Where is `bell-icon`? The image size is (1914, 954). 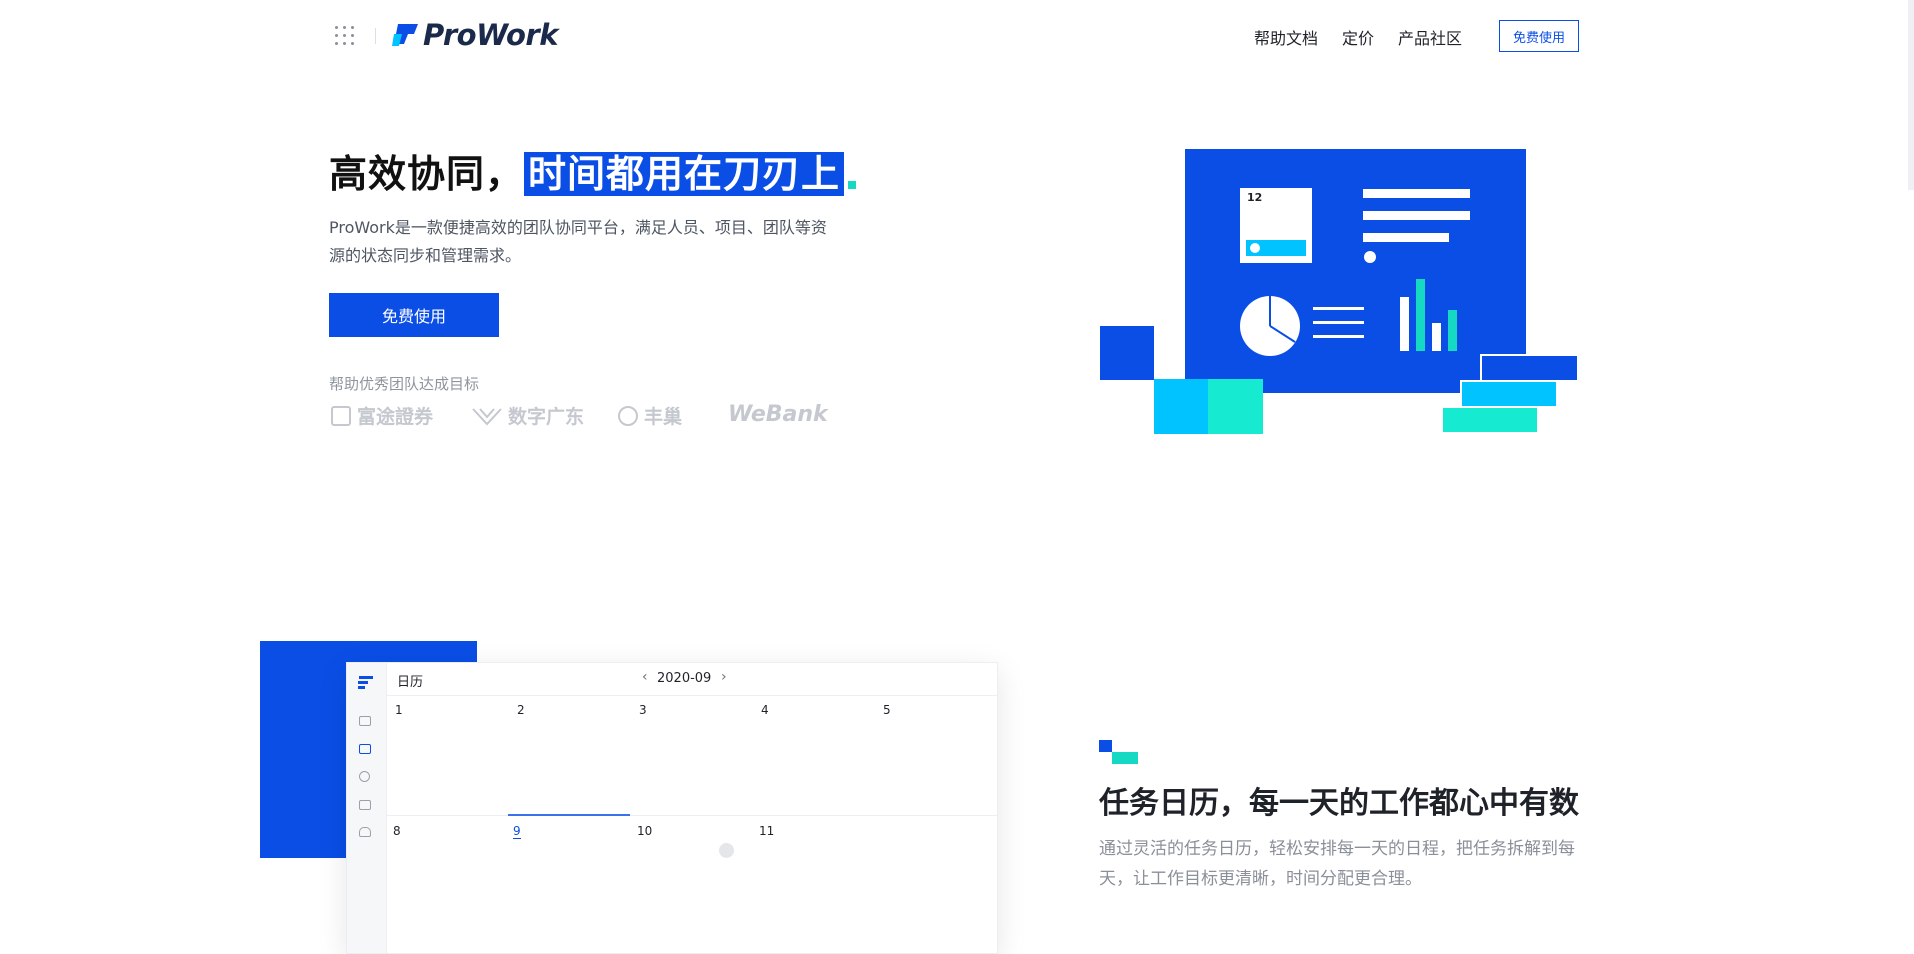
bell-icon is located at coordinates (365, 832).